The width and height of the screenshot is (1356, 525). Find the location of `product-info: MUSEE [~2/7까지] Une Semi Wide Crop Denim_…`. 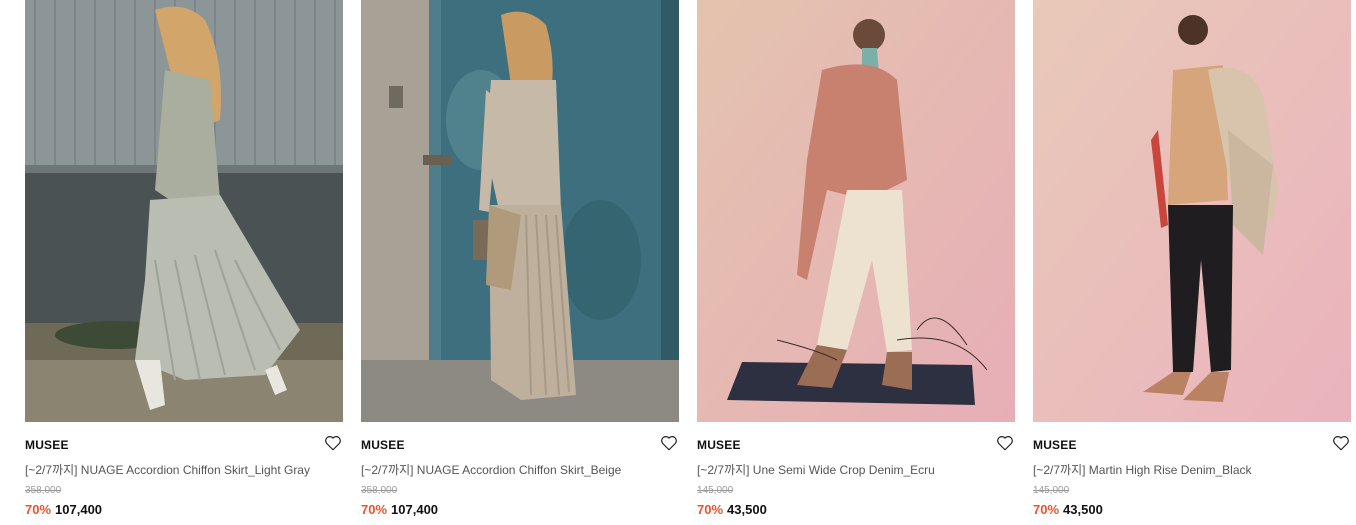

product-info: MUSEE [~2/7까지] Une Semi Wide Crop Denim_… is located at coordinates (856, 473).